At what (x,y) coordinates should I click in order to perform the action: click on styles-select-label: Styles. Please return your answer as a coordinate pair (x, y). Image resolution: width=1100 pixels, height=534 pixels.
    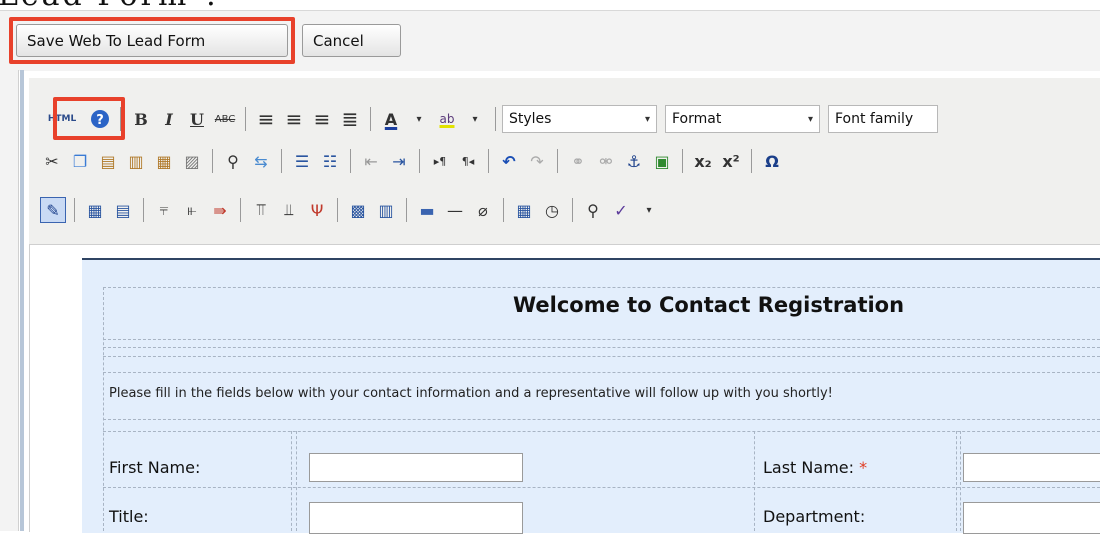
    Looking at the image, I should click on (530, 119).